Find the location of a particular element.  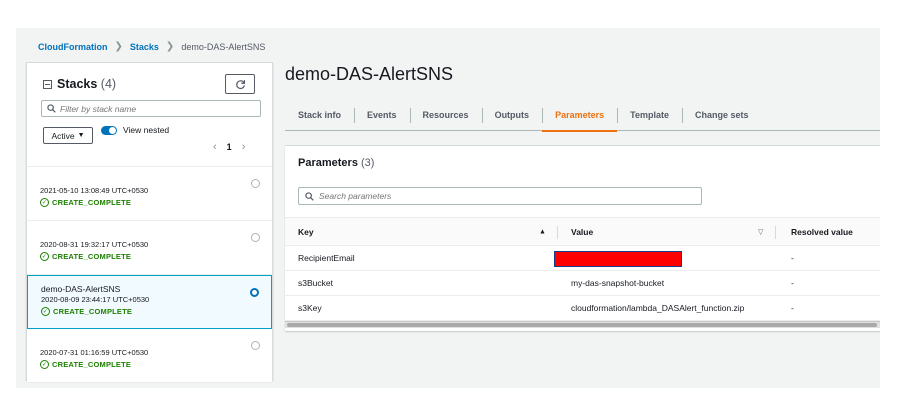

view-nested-toggle is located at coordinates (109, 130).